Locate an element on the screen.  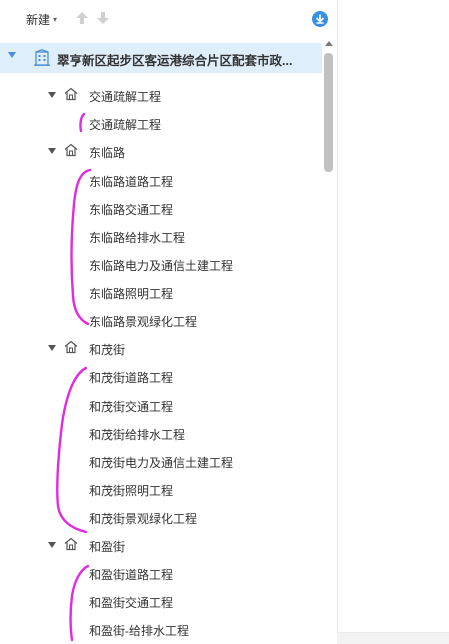
tree-leaf-label: 和茂街电力及通信土建工程 is located at coordinates (161, 463).